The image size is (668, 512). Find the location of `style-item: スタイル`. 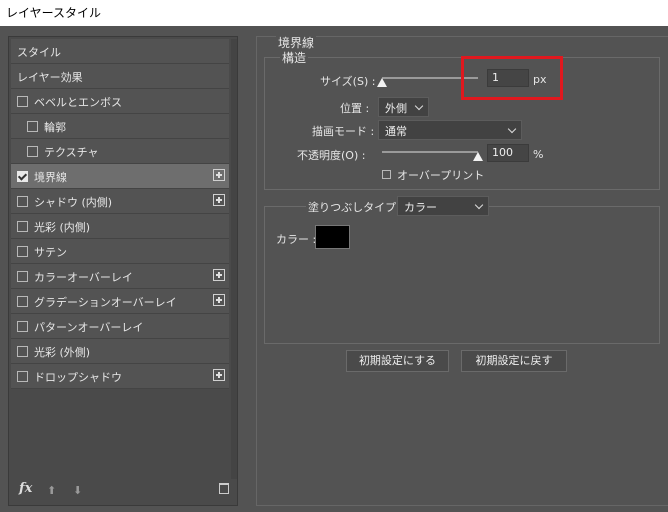

style-item: スタイル is located at coordinates (120, 51).